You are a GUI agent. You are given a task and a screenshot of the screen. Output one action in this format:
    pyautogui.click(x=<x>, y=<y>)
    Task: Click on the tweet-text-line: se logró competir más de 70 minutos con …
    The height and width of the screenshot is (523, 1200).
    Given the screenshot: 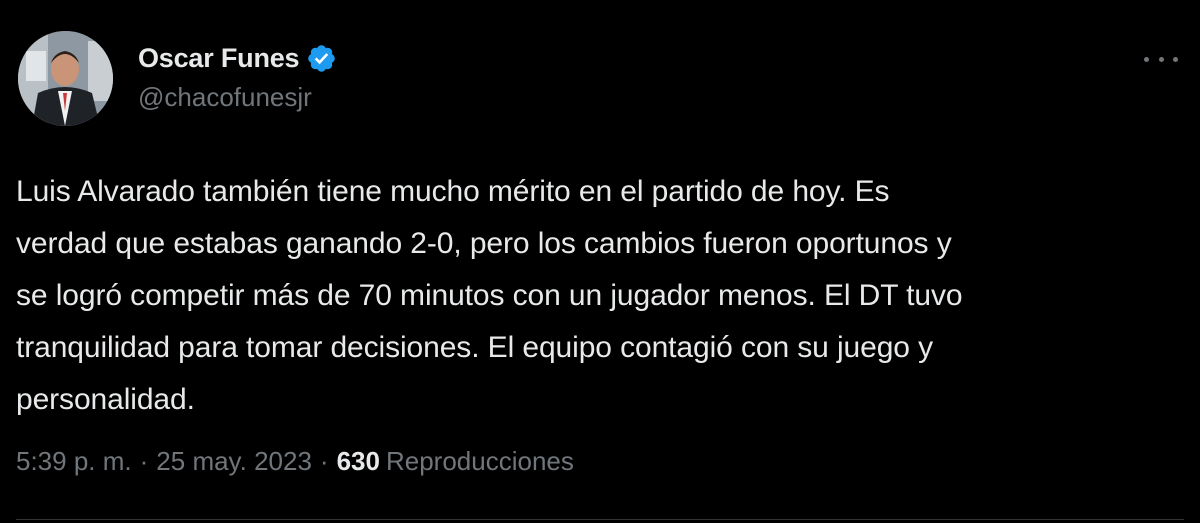 What is the action you would take?
    pyautogui.click(x=489, y=295)
    